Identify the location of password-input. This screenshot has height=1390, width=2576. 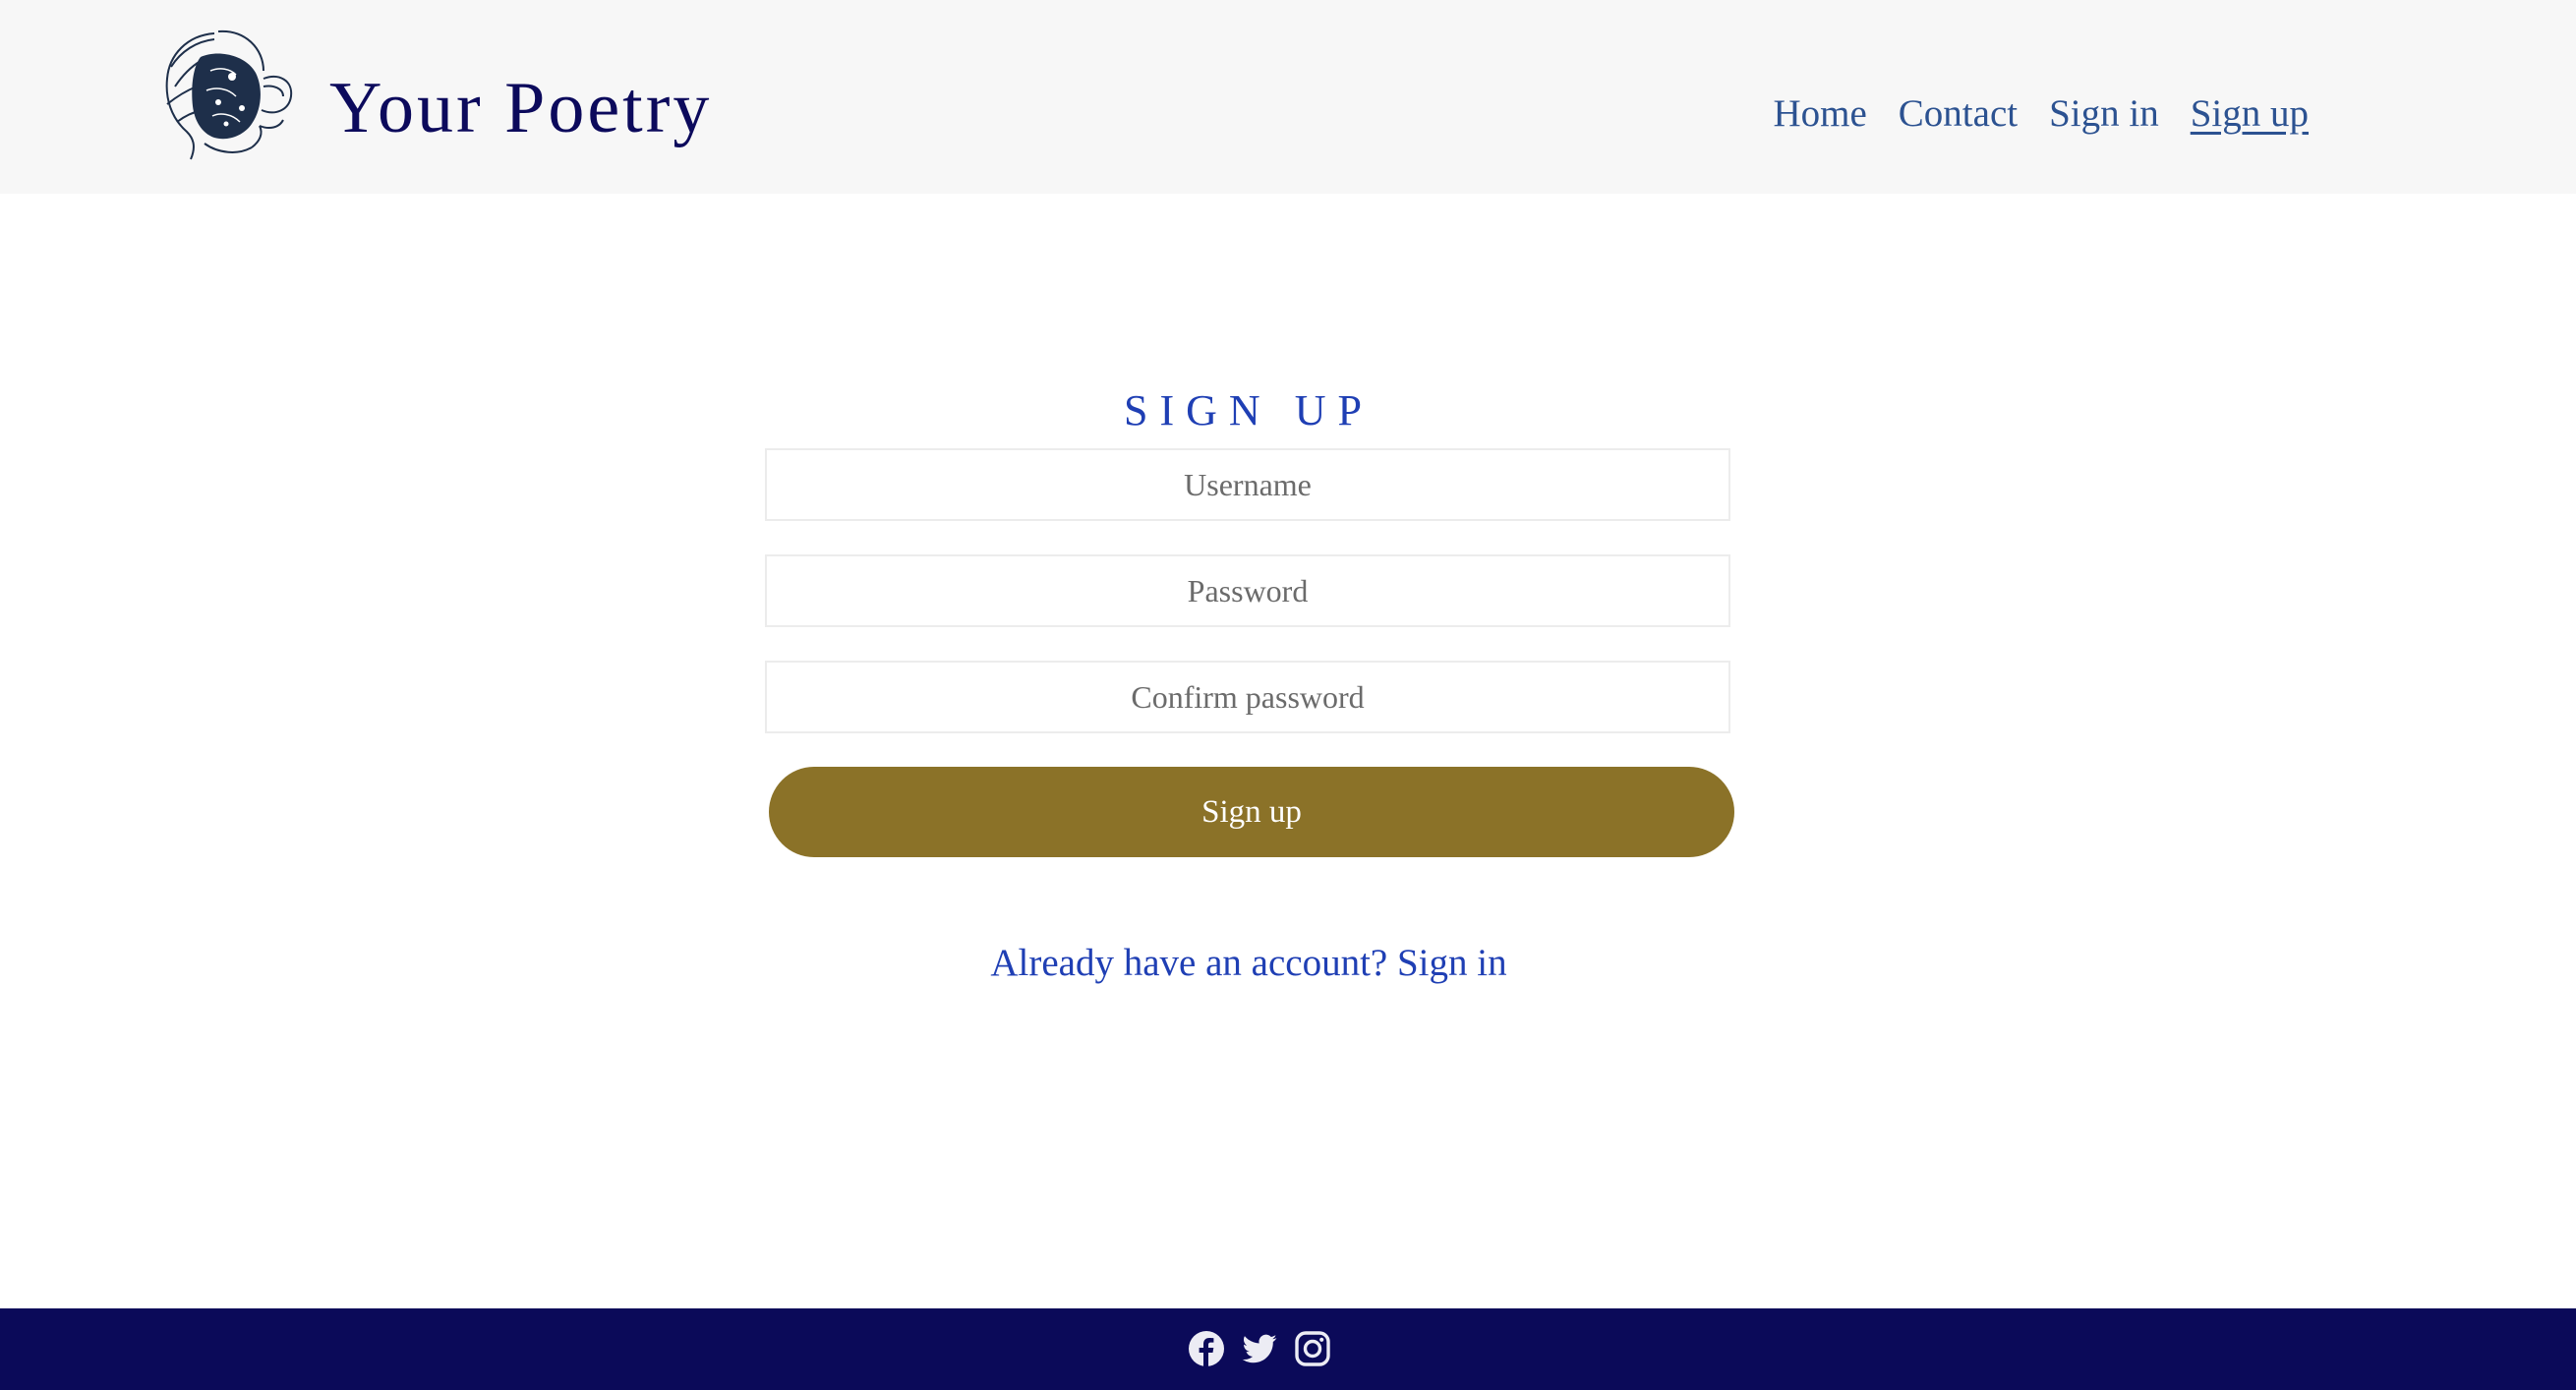
(1247, 590).